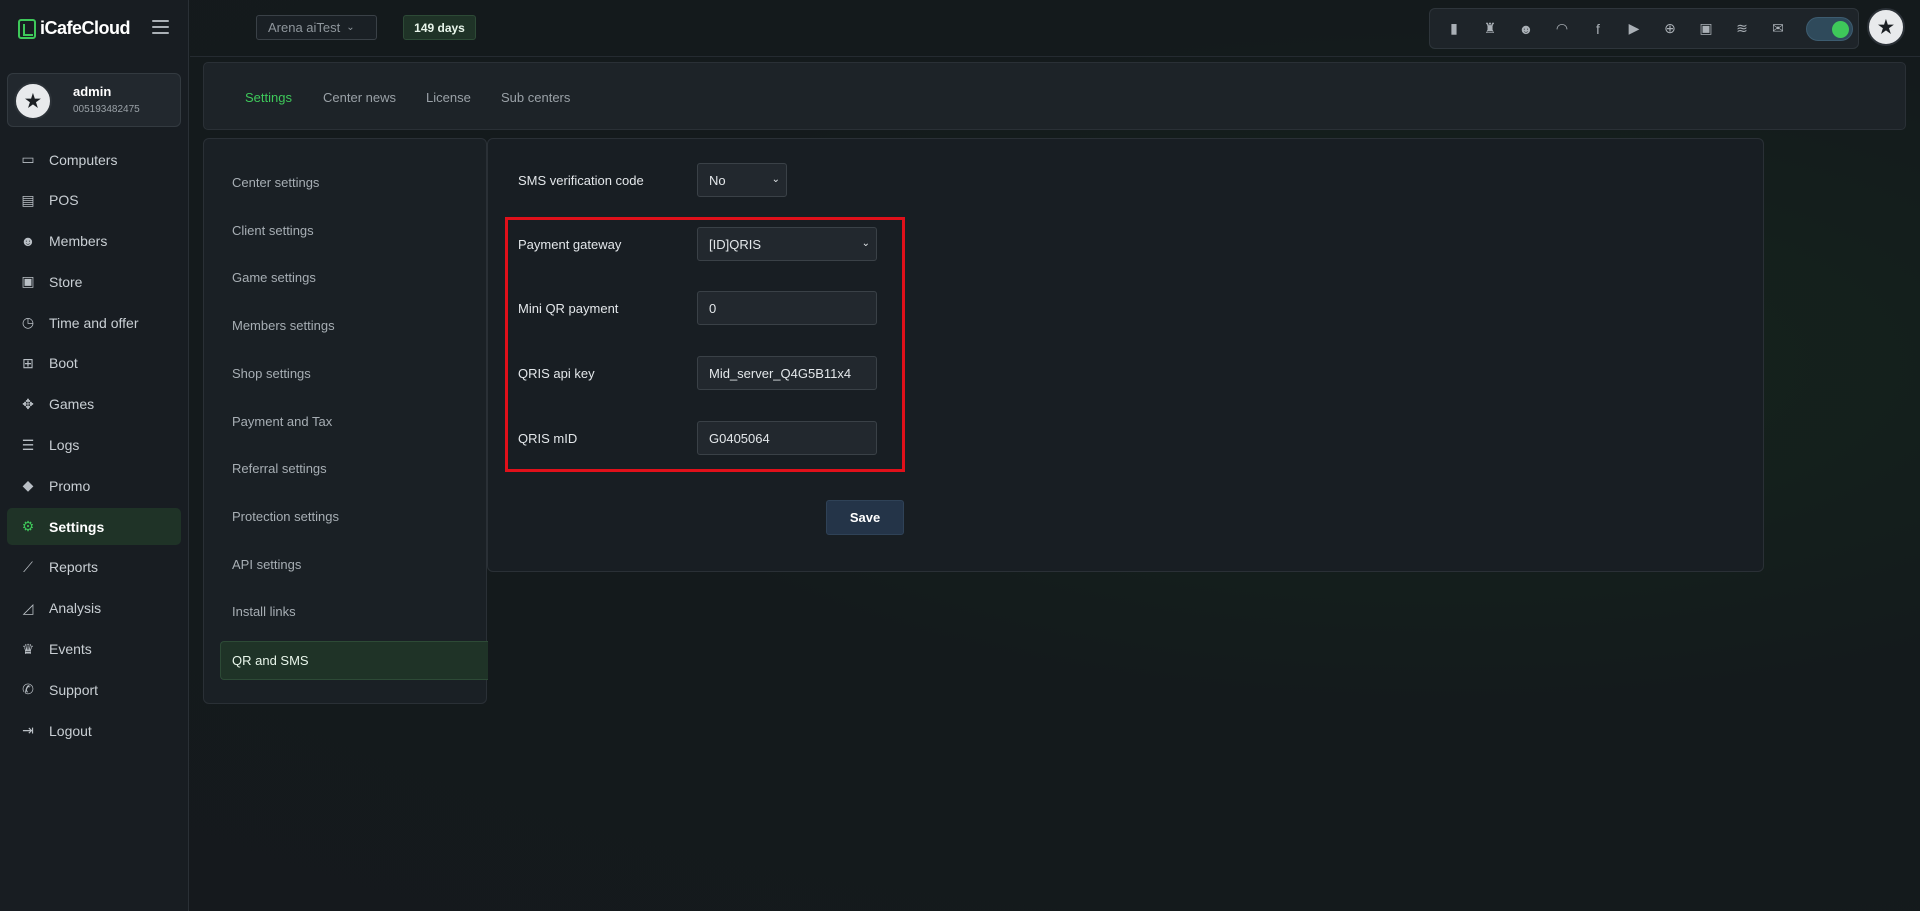 The image size is (1920, 911). Describe the element at coordinates (28, 241) in the screenshot. I see `users-icon: ☻` at that location.